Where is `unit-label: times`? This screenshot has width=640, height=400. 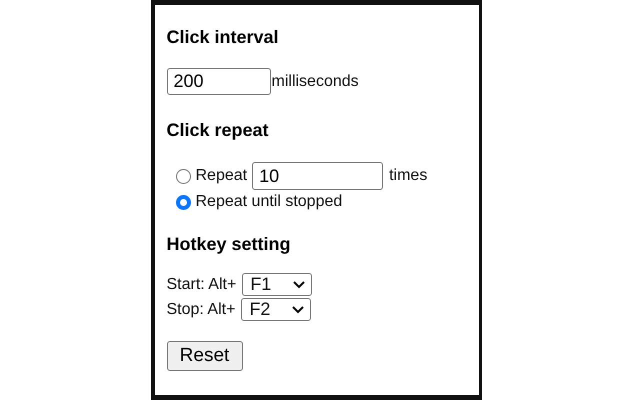 unit-label: times is located at coordinates (408, 176).